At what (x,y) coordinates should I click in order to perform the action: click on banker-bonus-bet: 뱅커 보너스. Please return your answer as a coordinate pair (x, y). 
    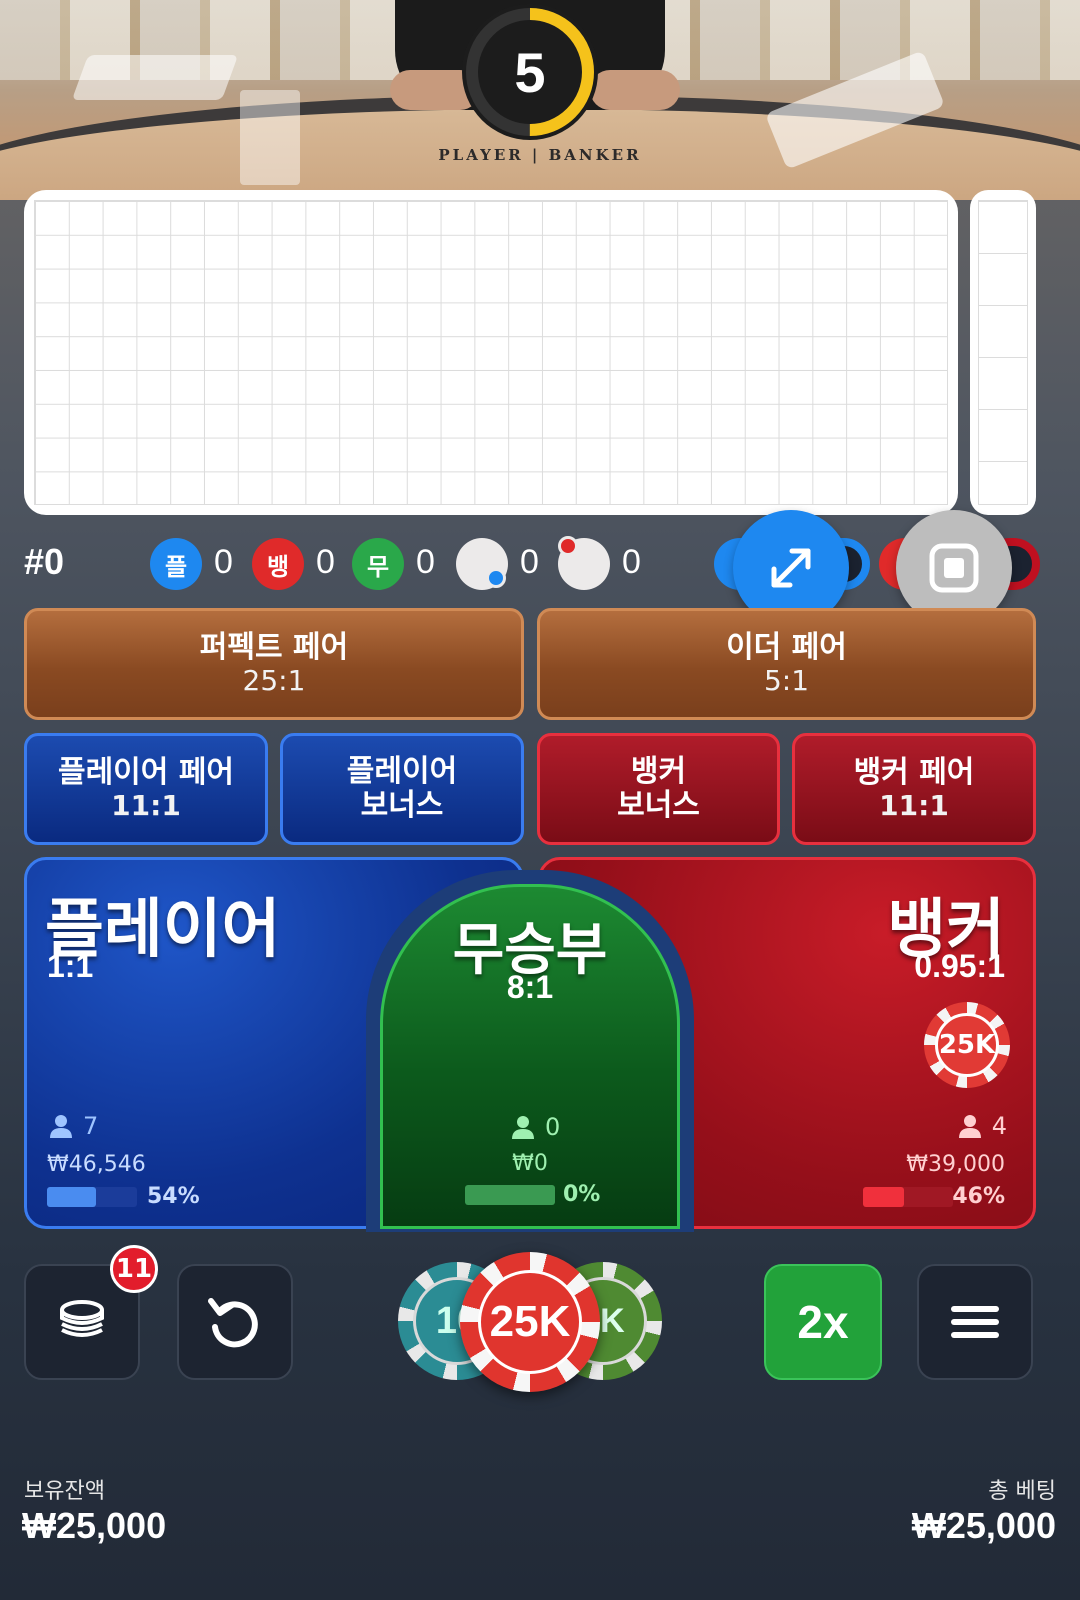
    Looking at the image, I should click on (658, 789).